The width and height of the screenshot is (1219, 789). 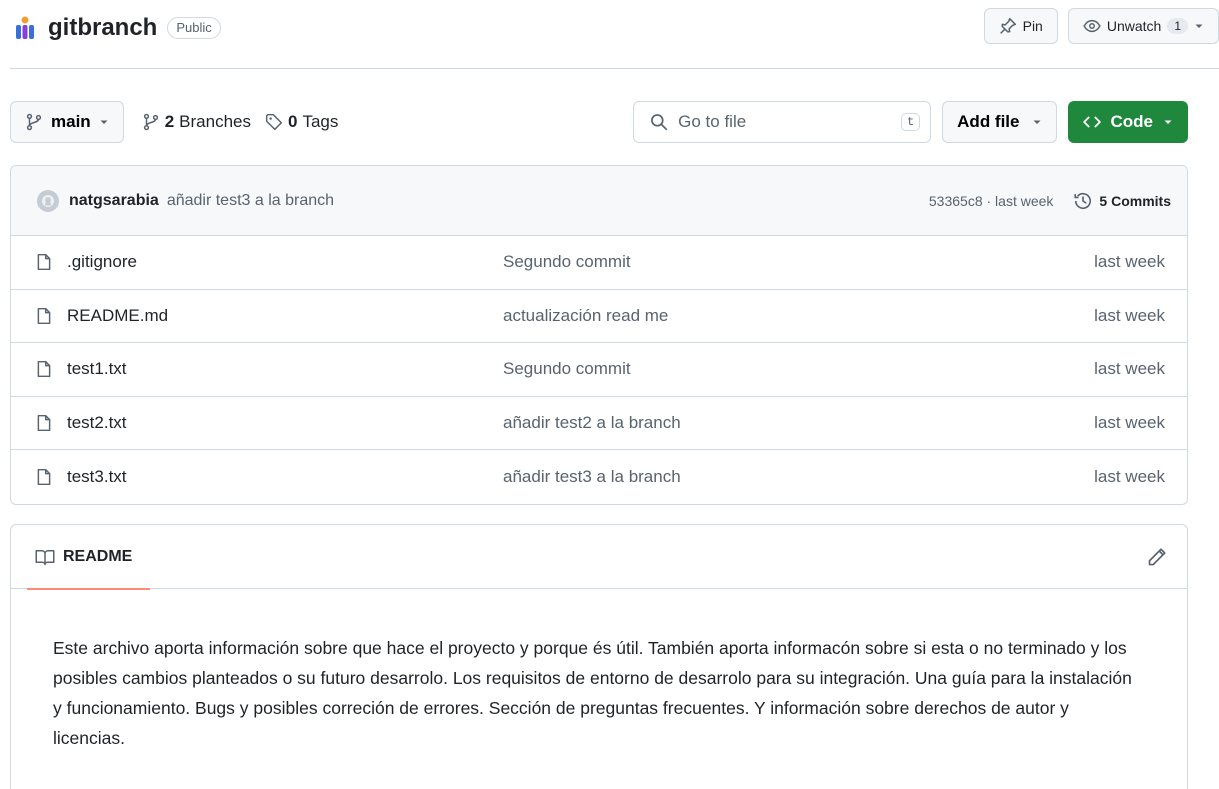 I want to click on branches-count: 2, so click(x=169, y=121).